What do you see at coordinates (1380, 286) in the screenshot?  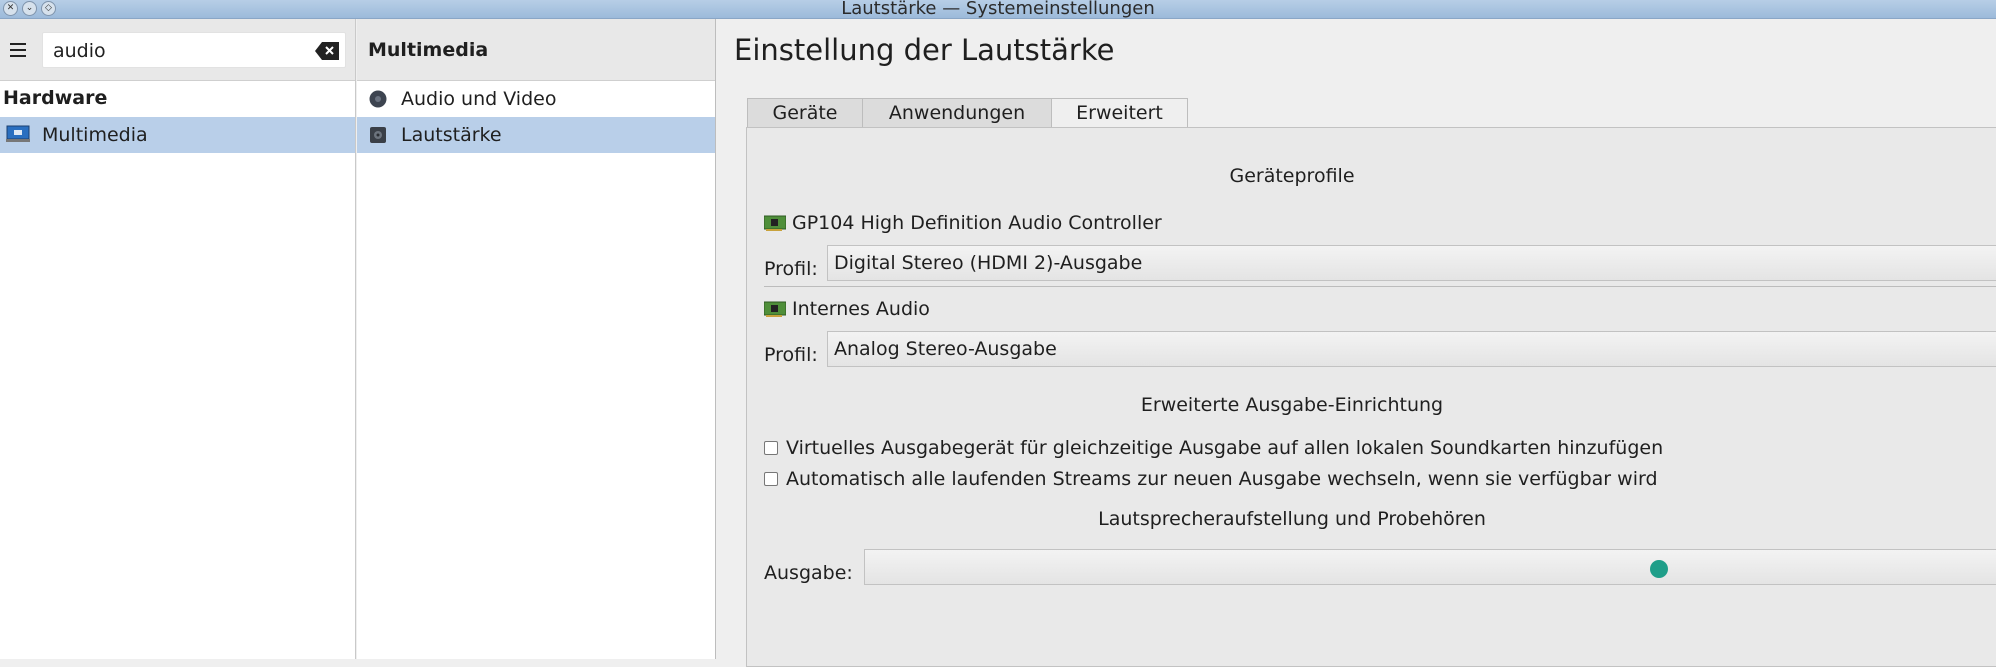 I see `device-separator` at bounding box center [1380, 286].